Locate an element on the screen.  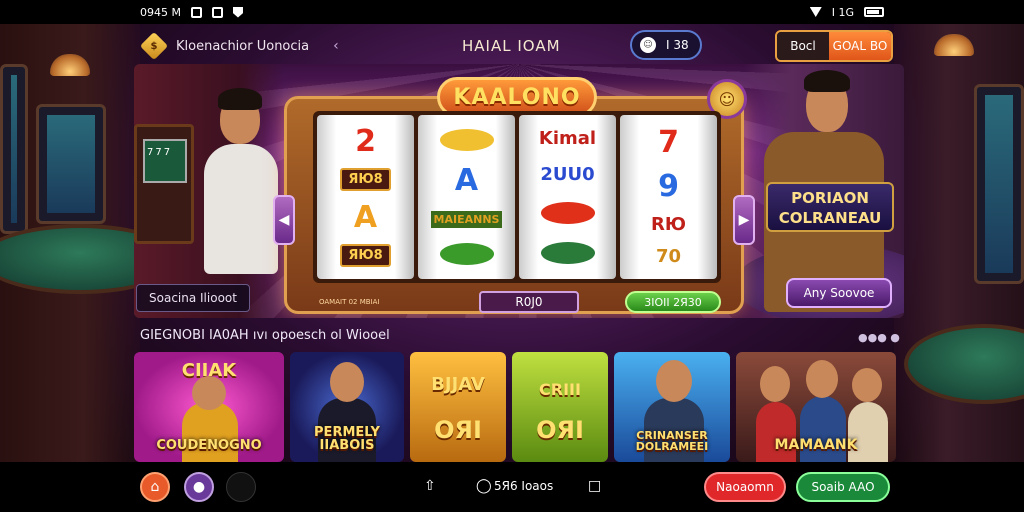
card-title: BJJAV is located at coordinates (458, 384).